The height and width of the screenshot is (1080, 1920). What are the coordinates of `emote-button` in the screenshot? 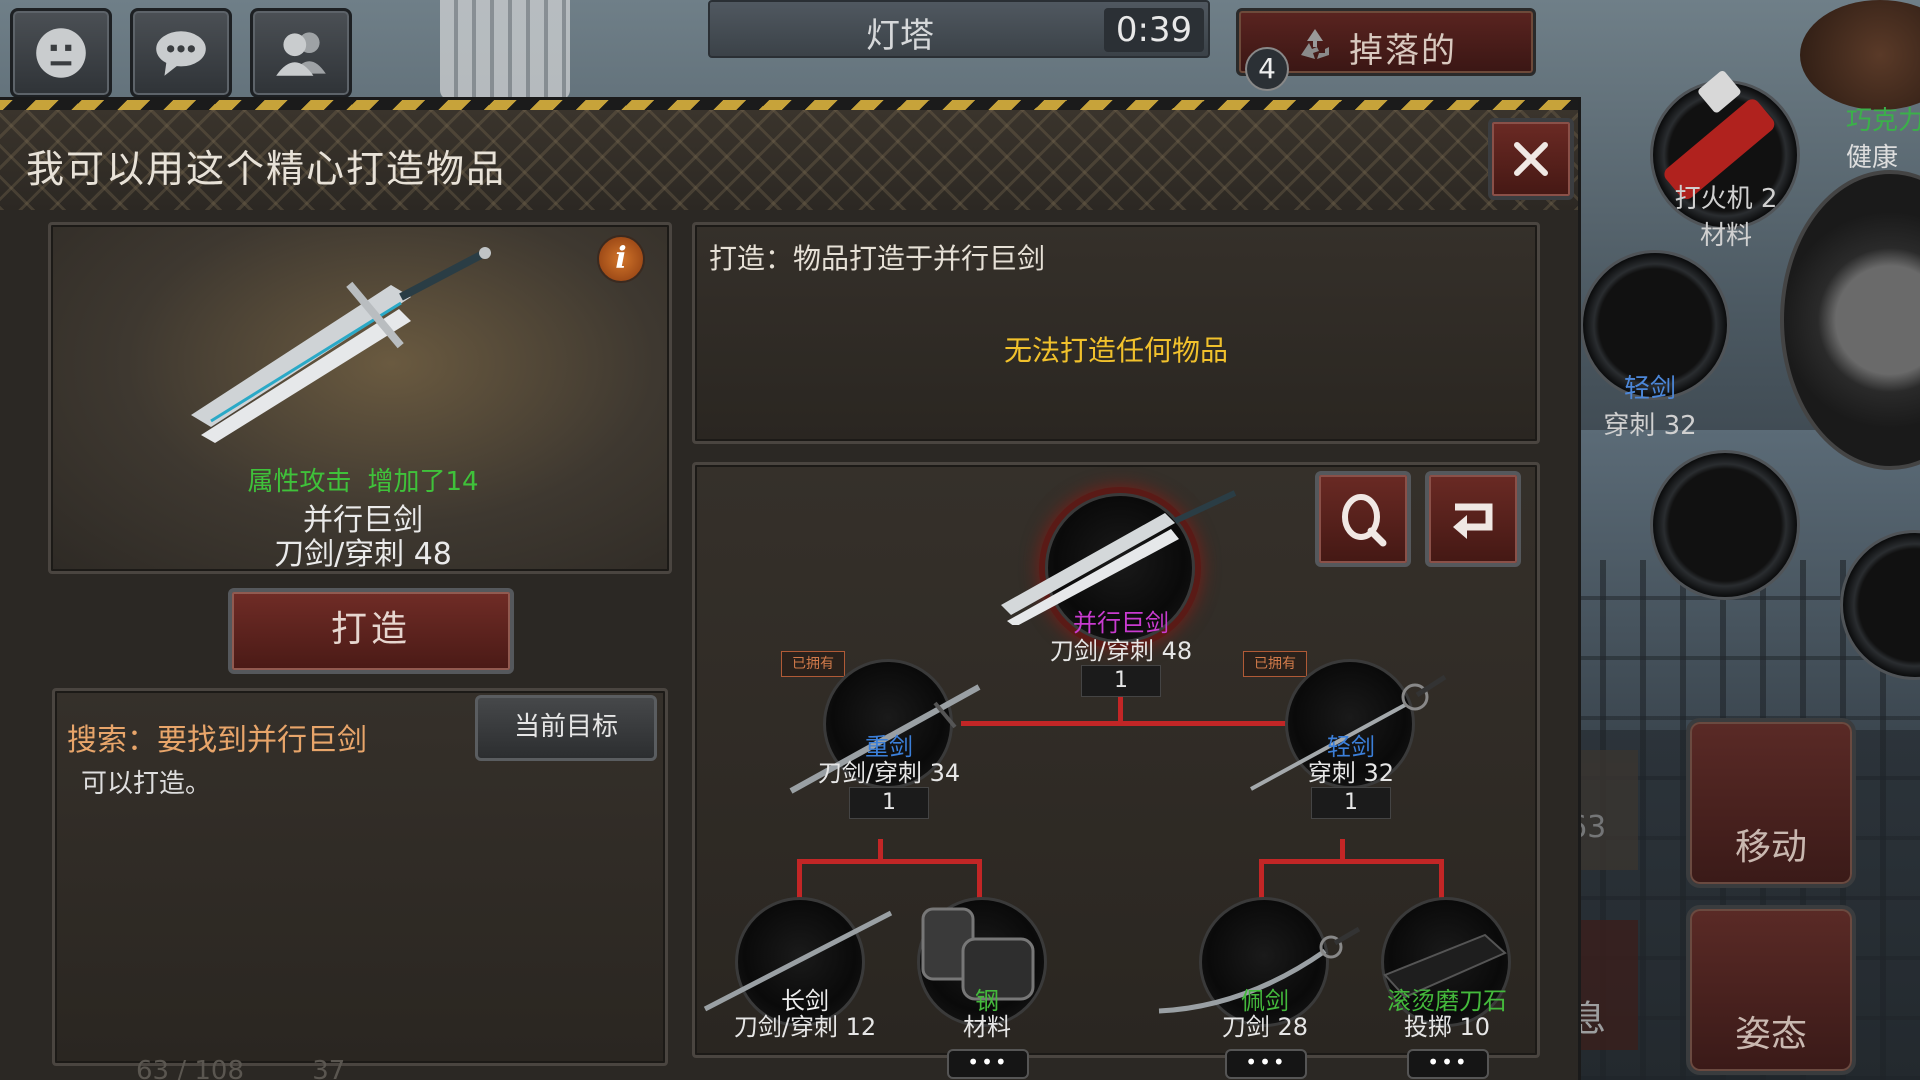 It's located at (61, 53).